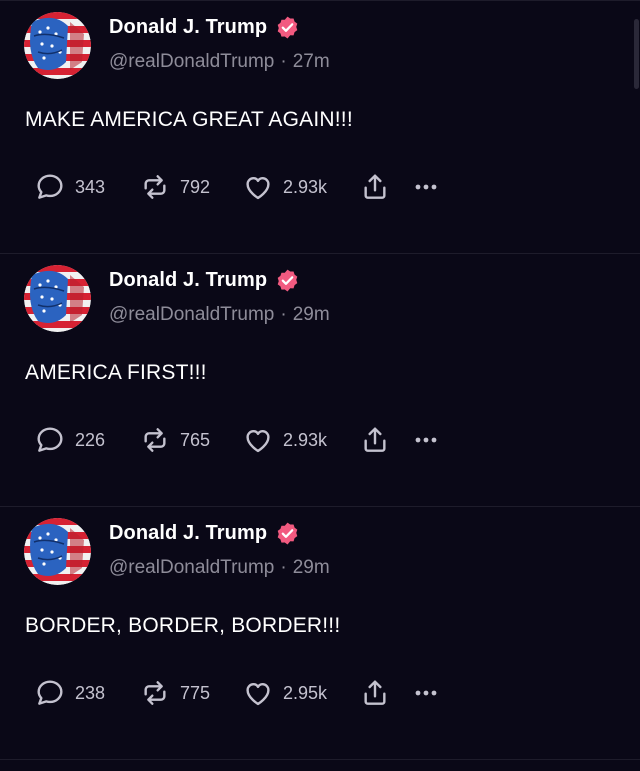 Image resolution: width=640 pixels, height=771 pixels. I want to click on like-count: 2.95k, so click(305, 692).